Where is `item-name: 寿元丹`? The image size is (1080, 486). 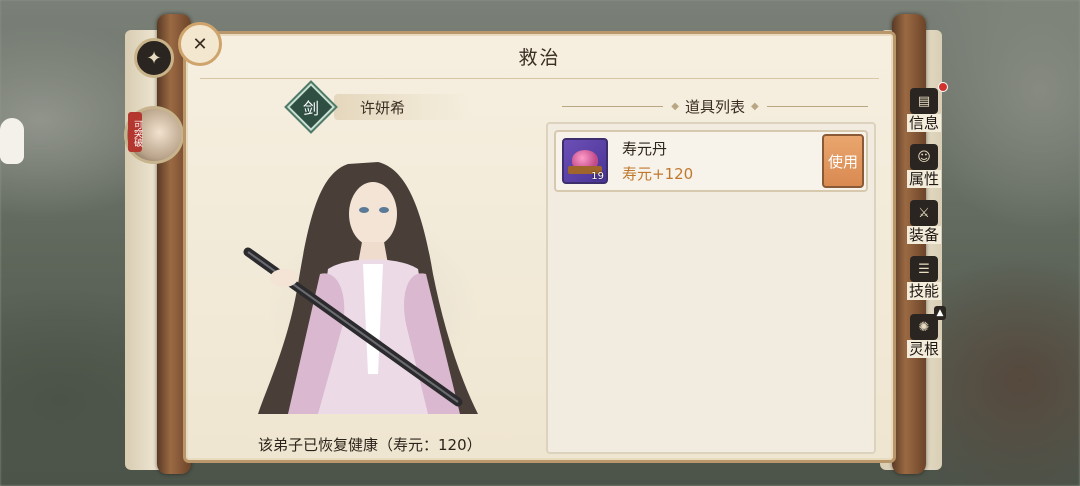
item-name: 寿元丹 is located at coordinates (645, 149).